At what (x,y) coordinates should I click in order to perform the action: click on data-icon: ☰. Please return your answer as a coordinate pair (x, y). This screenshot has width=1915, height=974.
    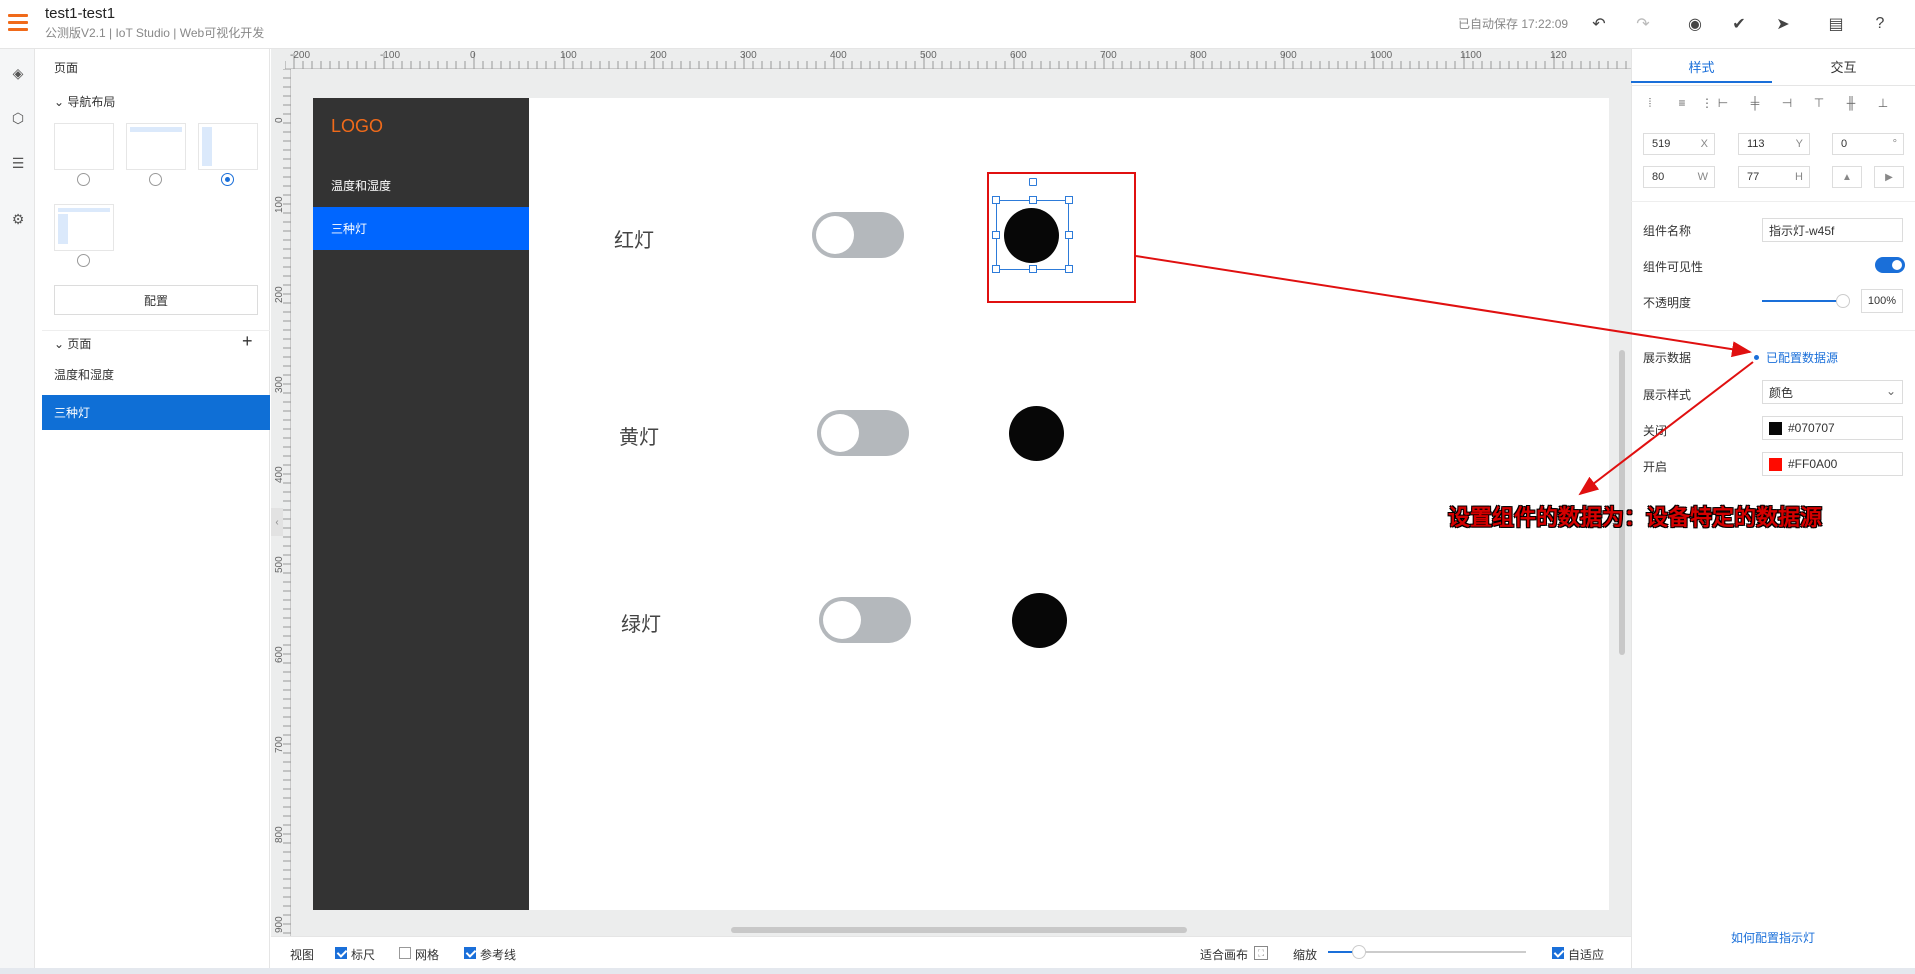
    Looking at the image, I should click on (18, 163).